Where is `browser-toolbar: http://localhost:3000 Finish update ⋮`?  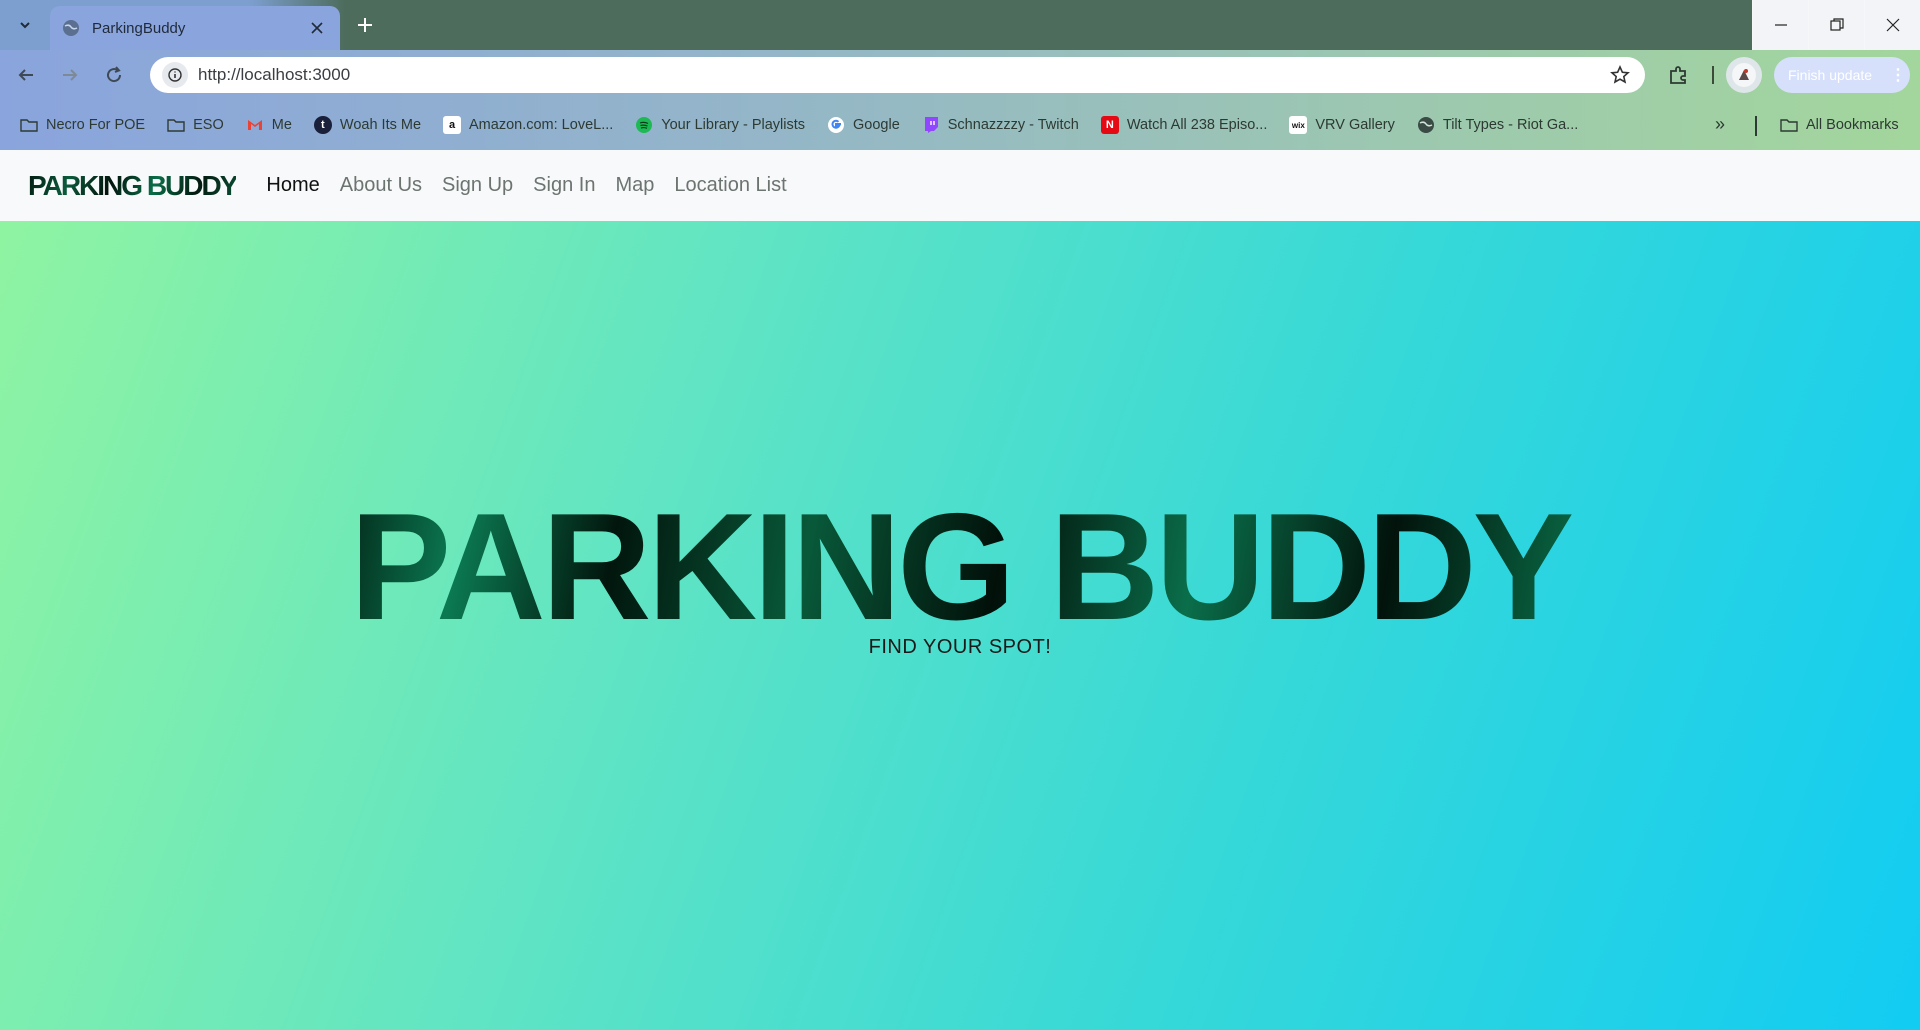 browser-toolbar: http://localhost:3000 Finish update ⋮ is located at coordinates (960, 75).